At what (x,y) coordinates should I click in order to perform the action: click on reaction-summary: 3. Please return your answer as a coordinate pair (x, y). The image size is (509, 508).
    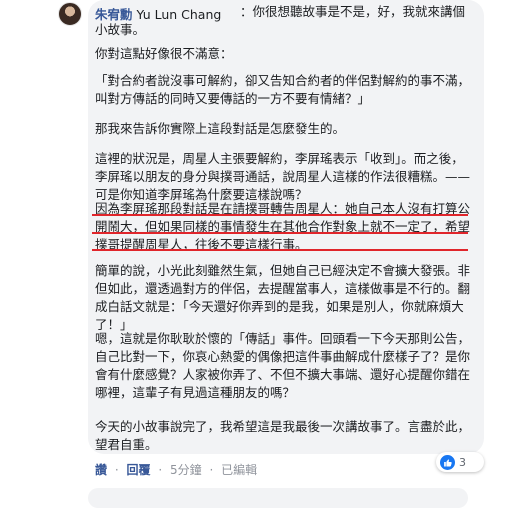
    Looking at the image, I should click on (460, 462).